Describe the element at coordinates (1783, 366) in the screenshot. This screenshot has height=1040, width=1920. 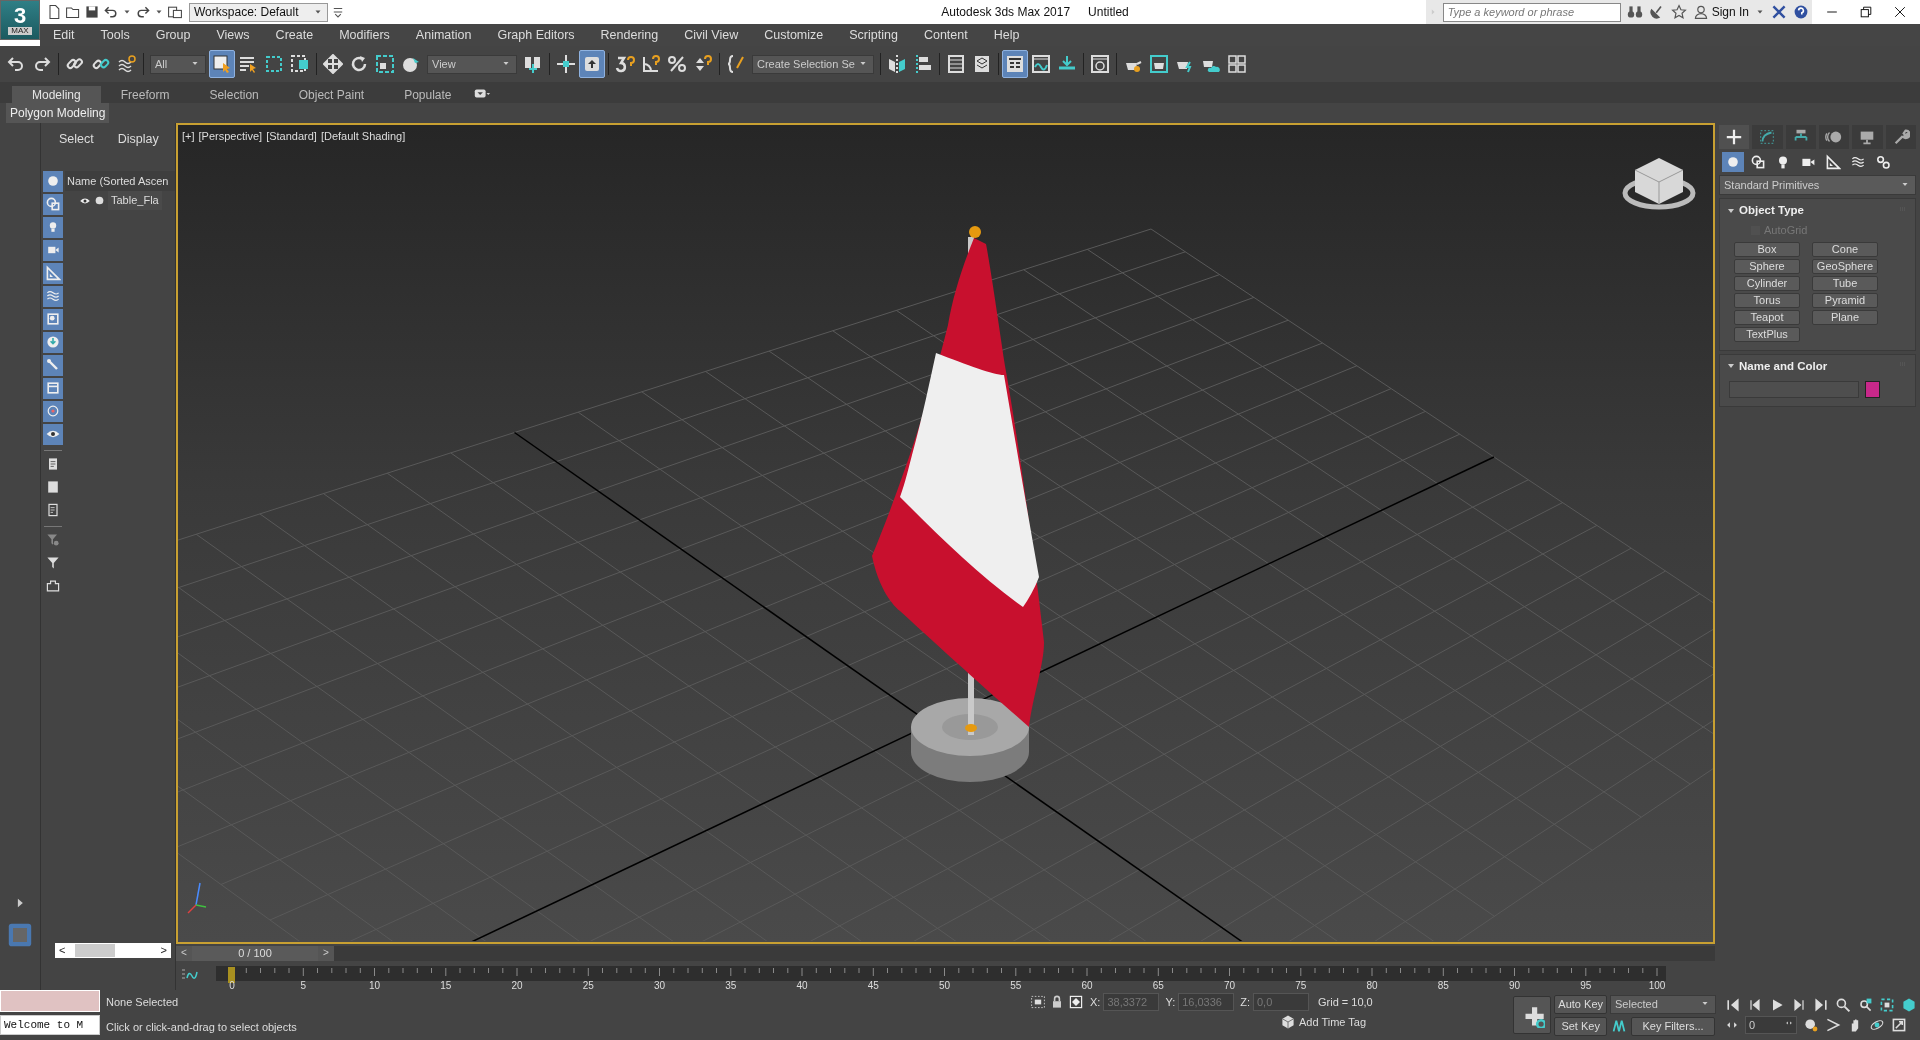
I see `rollout-title: Name and Color` at that location.